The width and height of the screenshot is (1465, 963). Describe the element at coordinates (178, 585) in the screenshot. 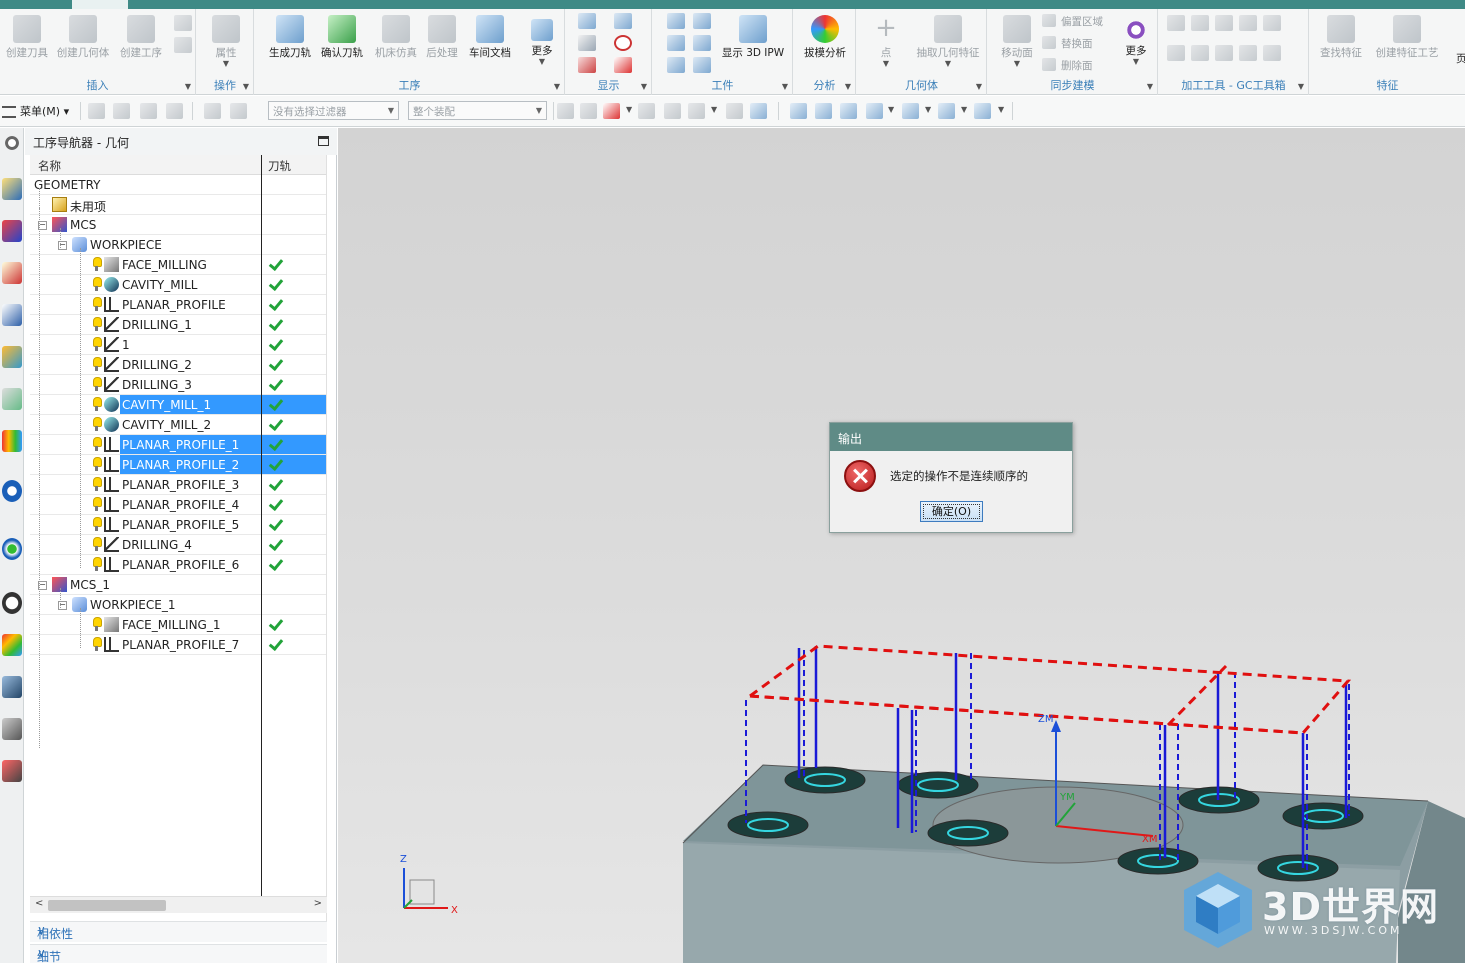

I see `tree-row: − MCS_1` at that location.